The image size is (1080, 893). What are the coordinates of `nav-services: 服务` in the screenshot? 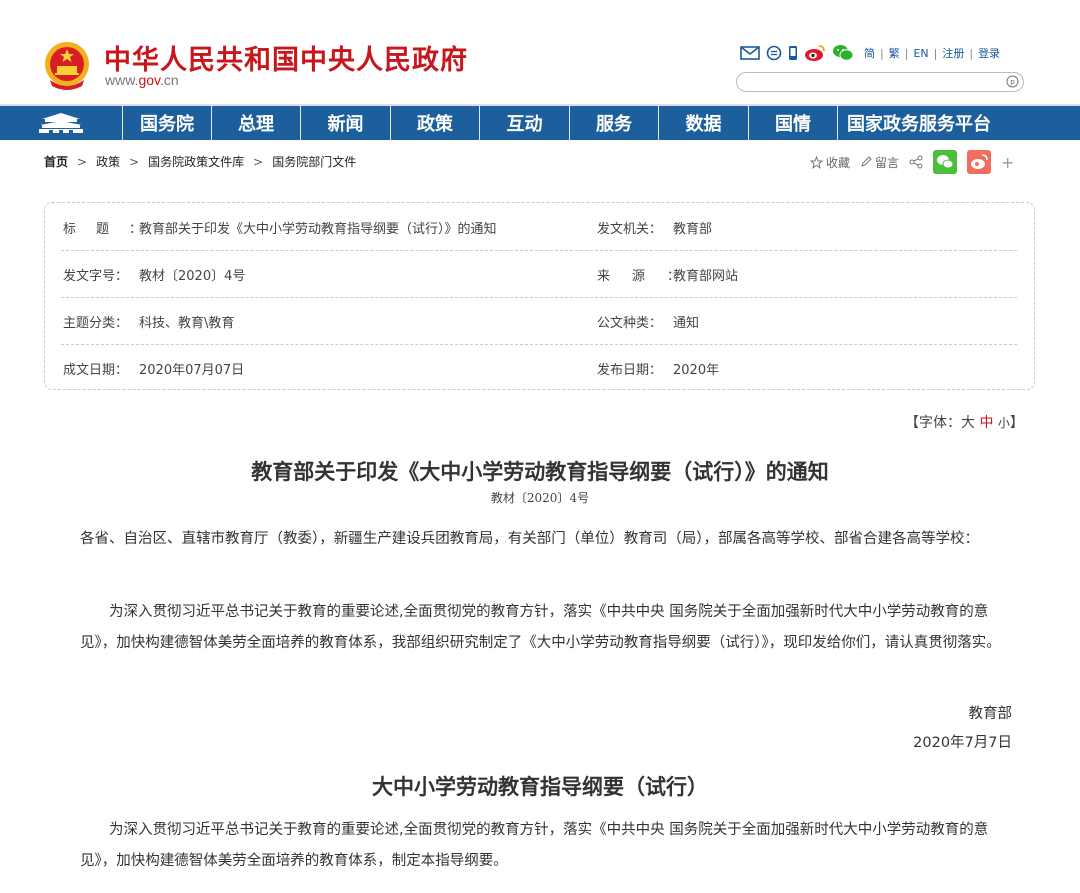 It's located at (613, 123).